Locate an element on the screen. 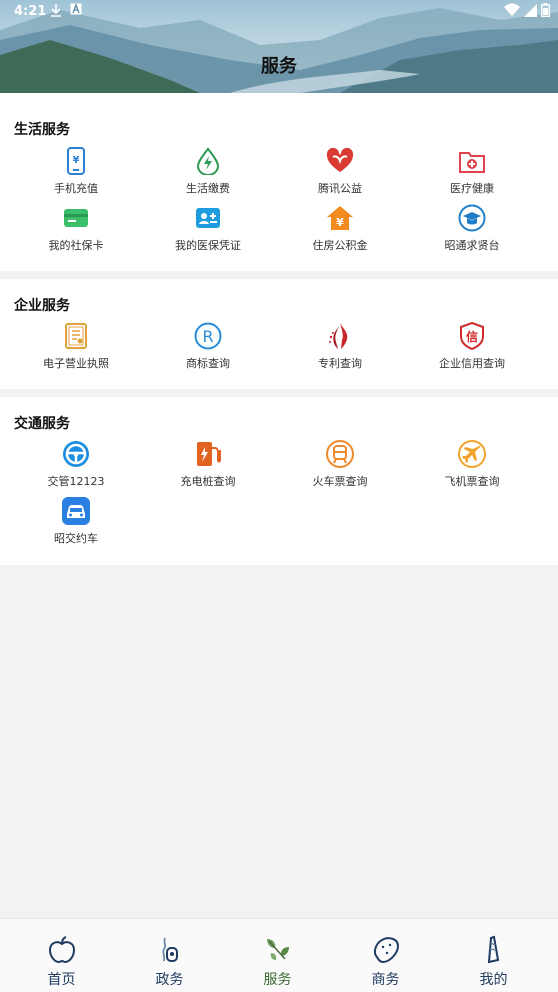 This screenshot has height=992, width=558. medical-insurance-card-icon is located at coordinates (208, 218).